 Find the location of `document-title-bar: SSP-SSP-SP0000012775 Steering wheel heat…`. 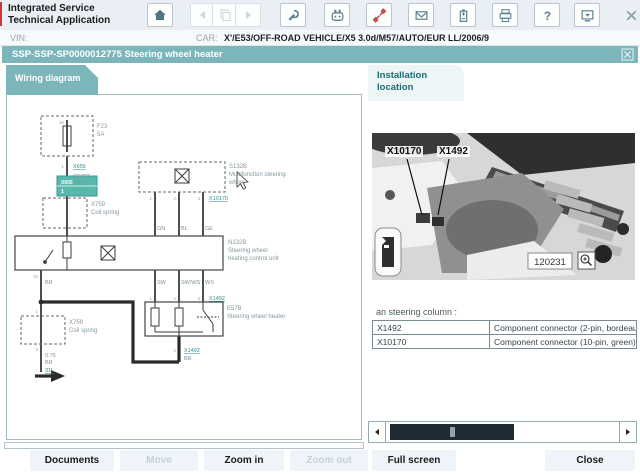

document-title-bar: SSP-SSP-SP0000012775 Steering wheel heat… is located at coordinates (320, 54).